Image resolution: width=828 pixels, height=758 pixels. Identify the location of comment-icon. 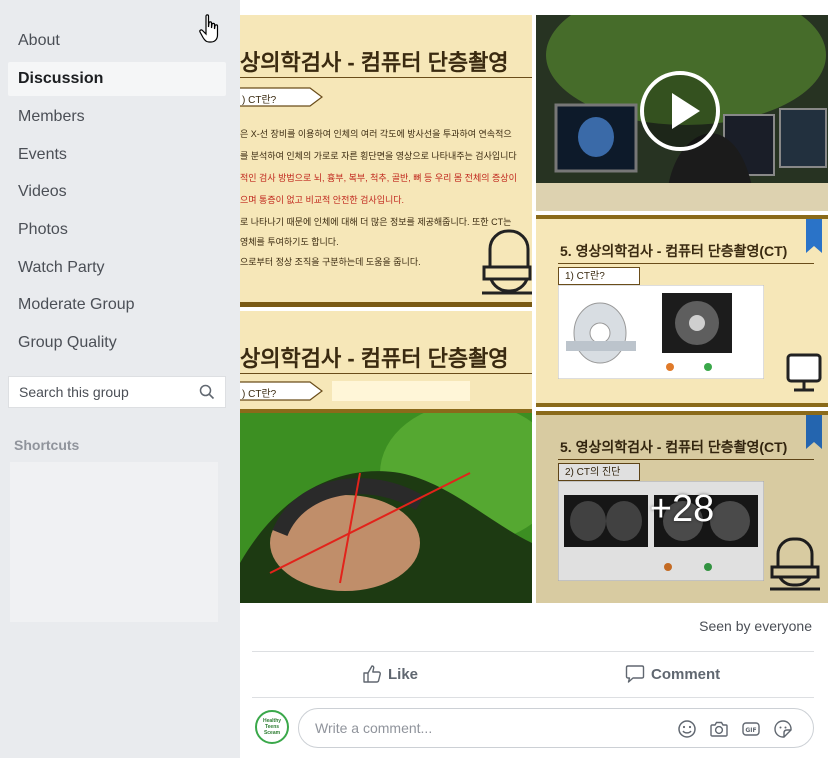
(635, 674).